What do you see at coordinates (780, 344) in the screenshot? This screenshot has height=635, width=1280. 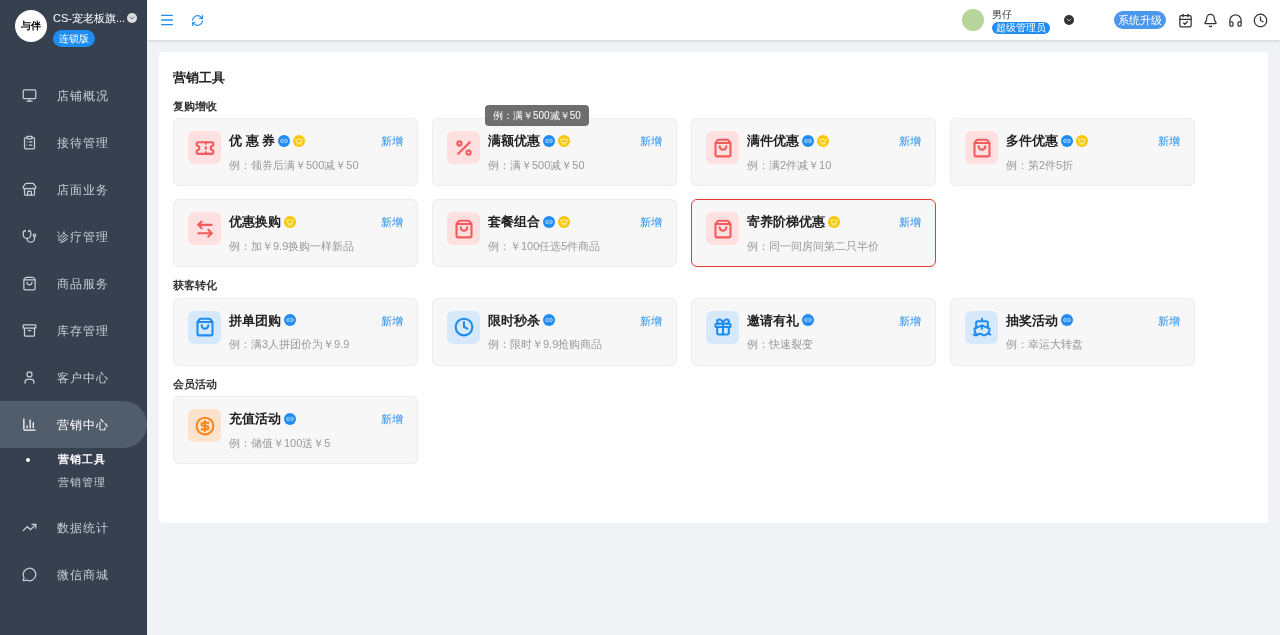 I see `tool-example: 例：快速裂变` at bounding box center [780, 344].